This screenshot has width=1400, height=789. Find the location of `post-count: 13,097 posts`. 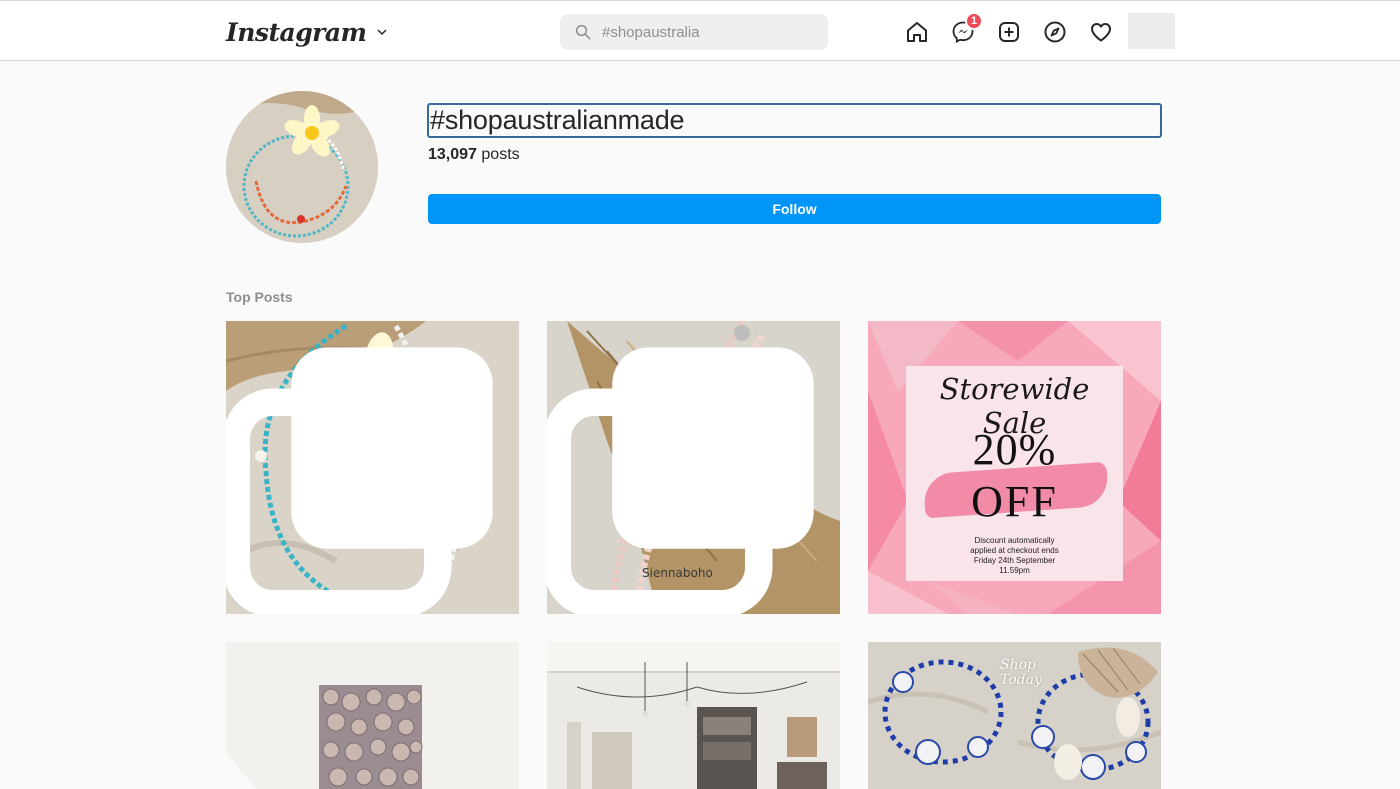

post-count: 13,097 posts is located at coordinates (474, 155).